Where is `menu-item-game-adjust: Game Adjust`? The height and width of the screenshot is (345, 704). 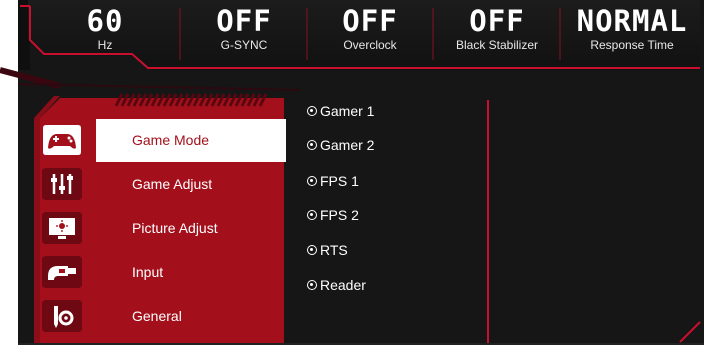 menu-item-game-adjust: Game Adjust is located at coordinates (162, 184).